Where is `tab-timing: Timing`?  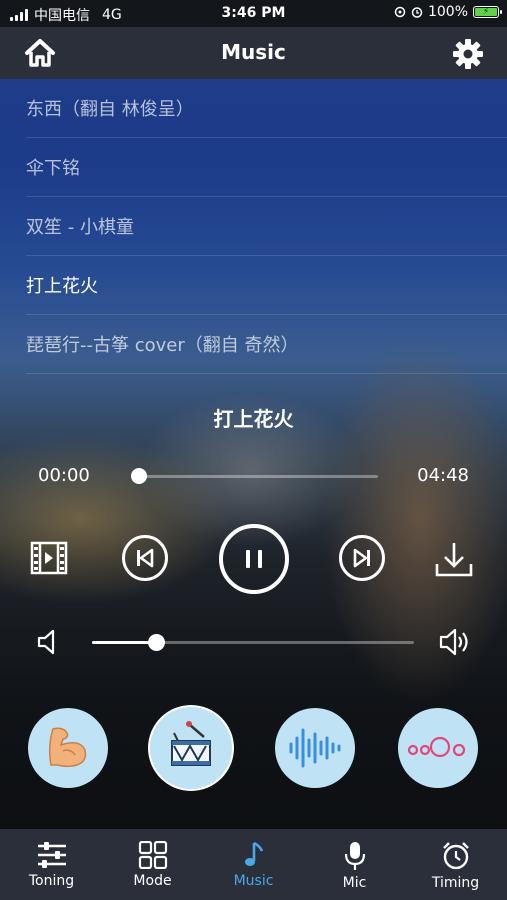 tab-timing: Timing is located at coordinates (455, 864).